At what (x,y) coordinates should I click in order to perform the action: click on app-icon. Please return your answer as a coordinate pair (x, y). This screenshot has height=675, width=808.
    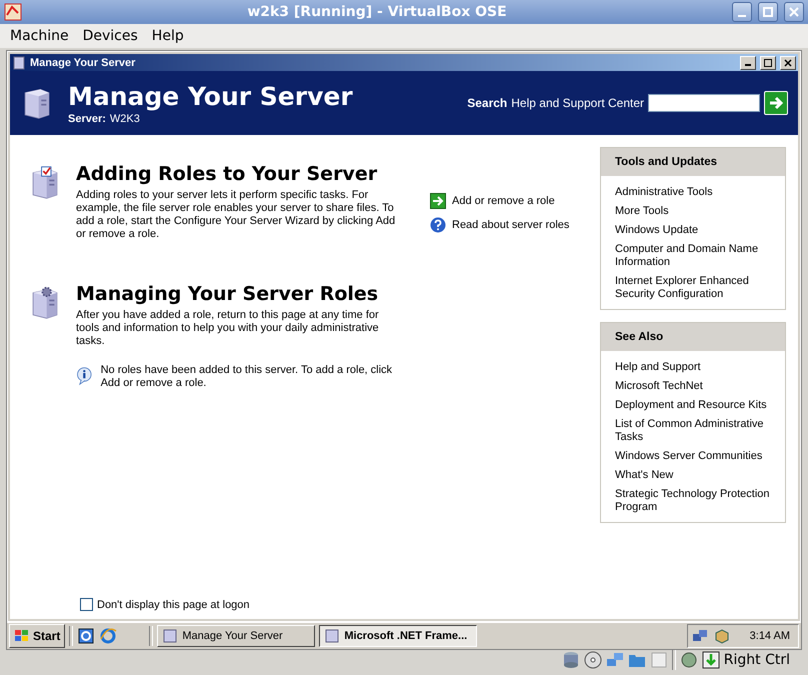
    Looking at the image, I should click on (13, 12).